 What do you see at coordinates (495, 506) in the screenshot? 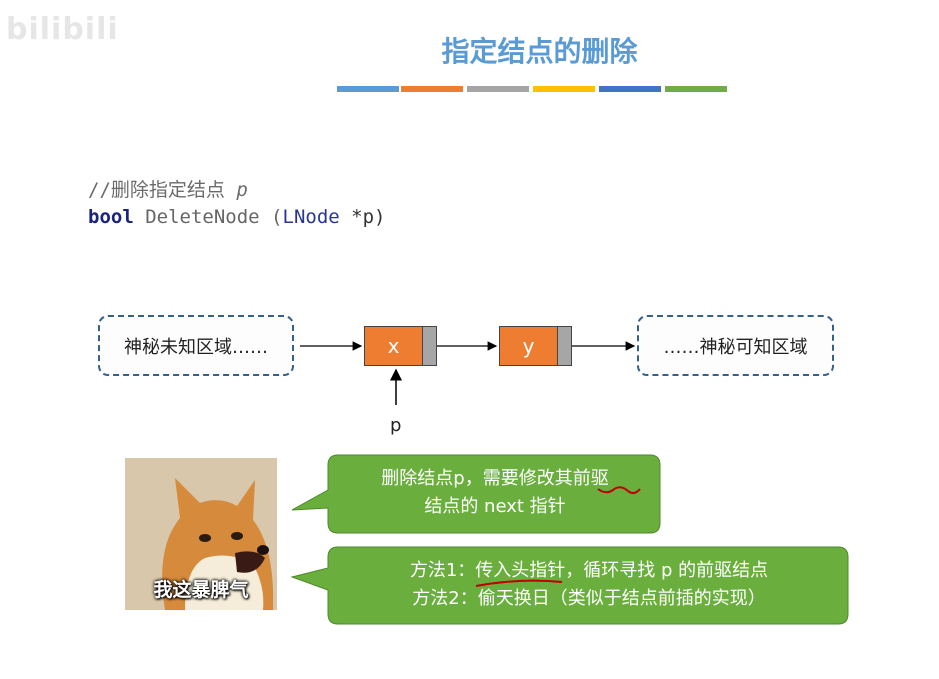
I see `bubble-top-line2: 结点的 next 指针` at bounding box center [495, 506].